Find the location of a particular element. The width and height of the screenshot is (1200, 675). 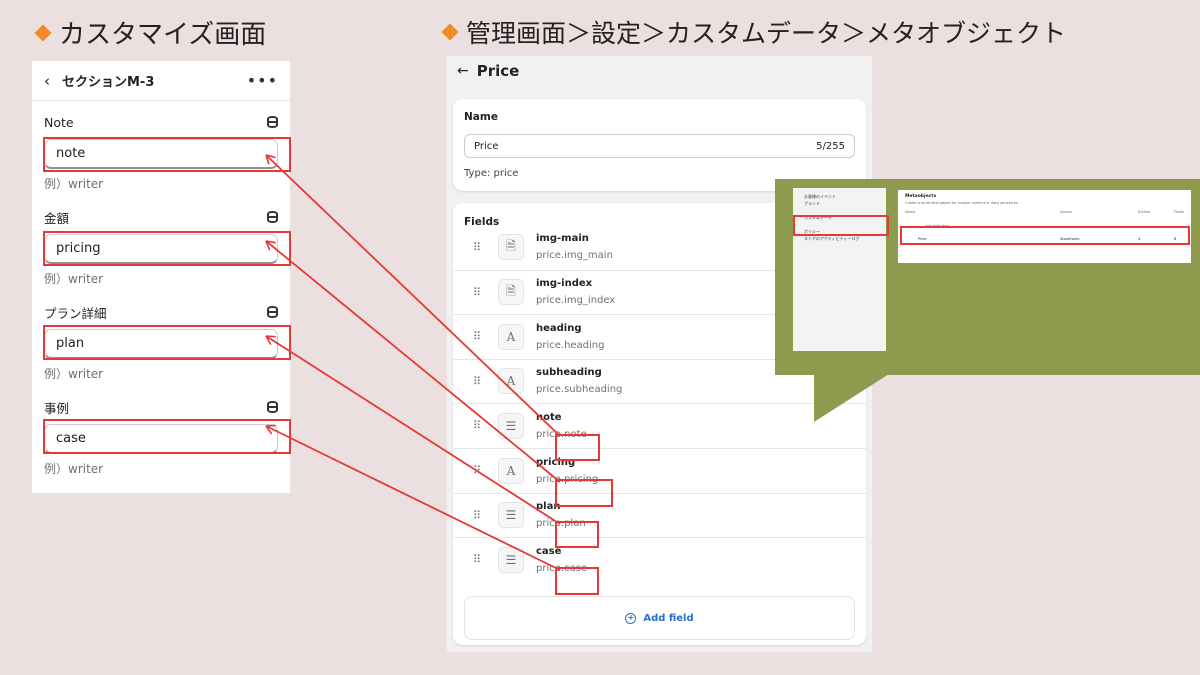

field-group: 事例 case 例）writer is located at coordinates (161, 438).